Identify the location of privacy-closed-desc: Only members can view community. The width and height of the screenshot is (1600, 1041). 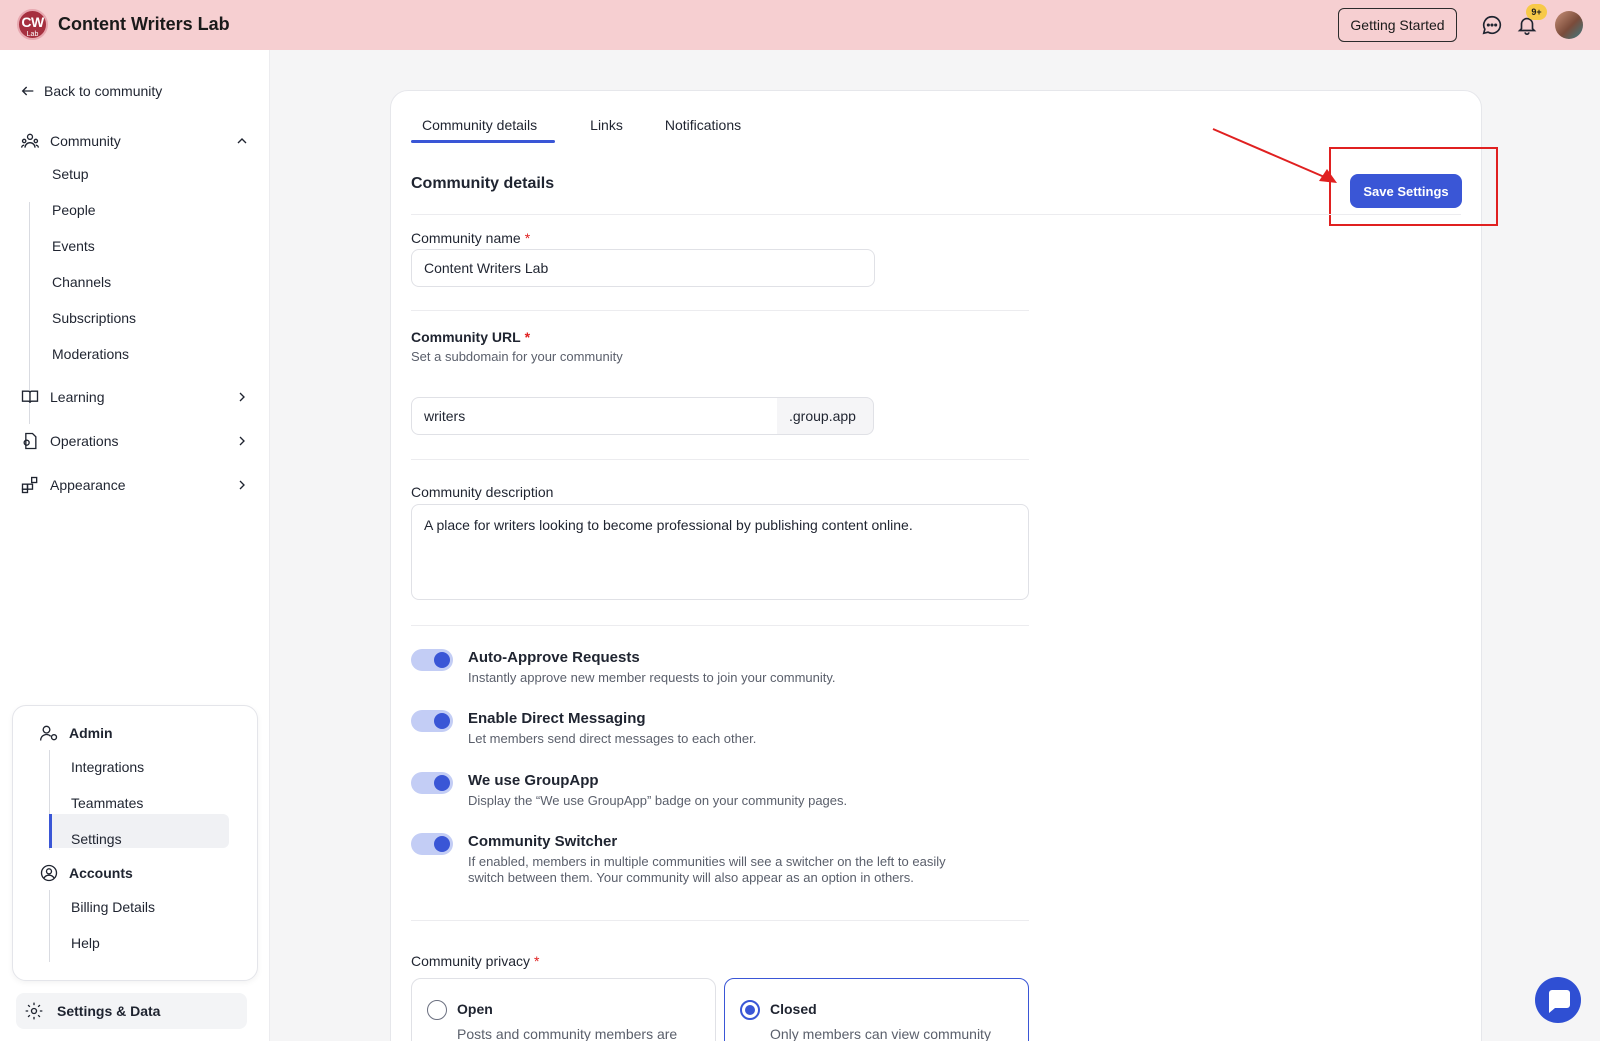
(880, 1033).